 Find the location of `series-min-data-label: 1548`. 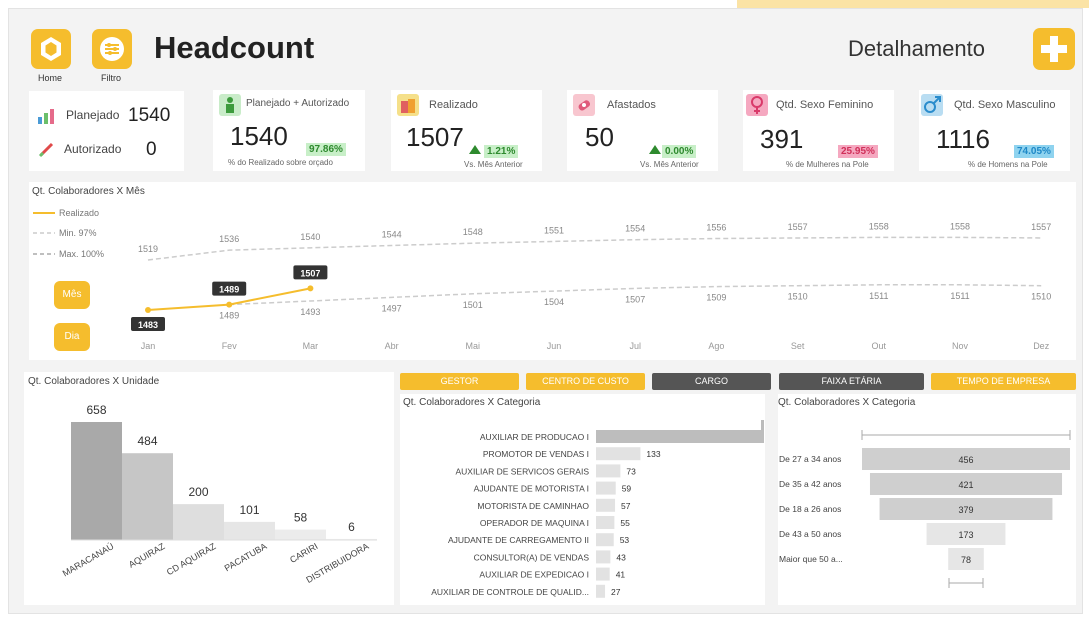

series-min-data-label: 1548 is located at coordinates (473, 232).